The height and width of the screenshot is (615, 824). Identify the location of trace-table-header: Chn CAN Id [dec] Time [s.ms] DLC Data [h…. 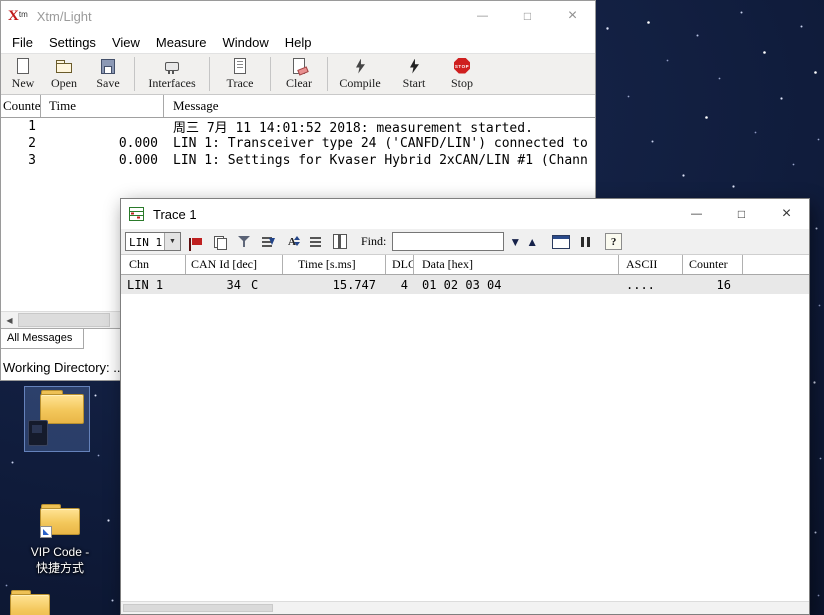
(465, 265).